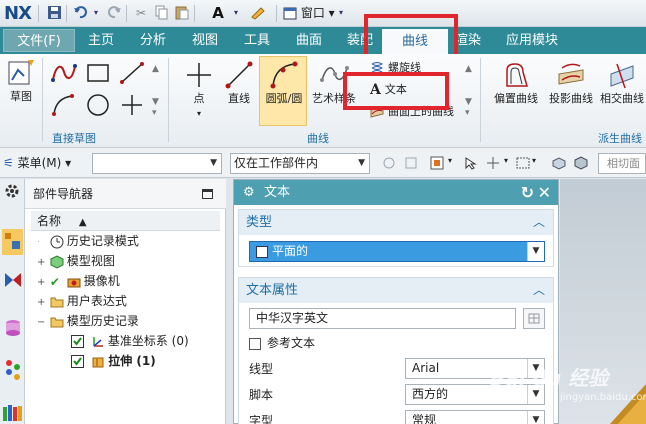 This screenshot has height=424, width=646. I want to click on text-button: A 文本, so click(388, 90).